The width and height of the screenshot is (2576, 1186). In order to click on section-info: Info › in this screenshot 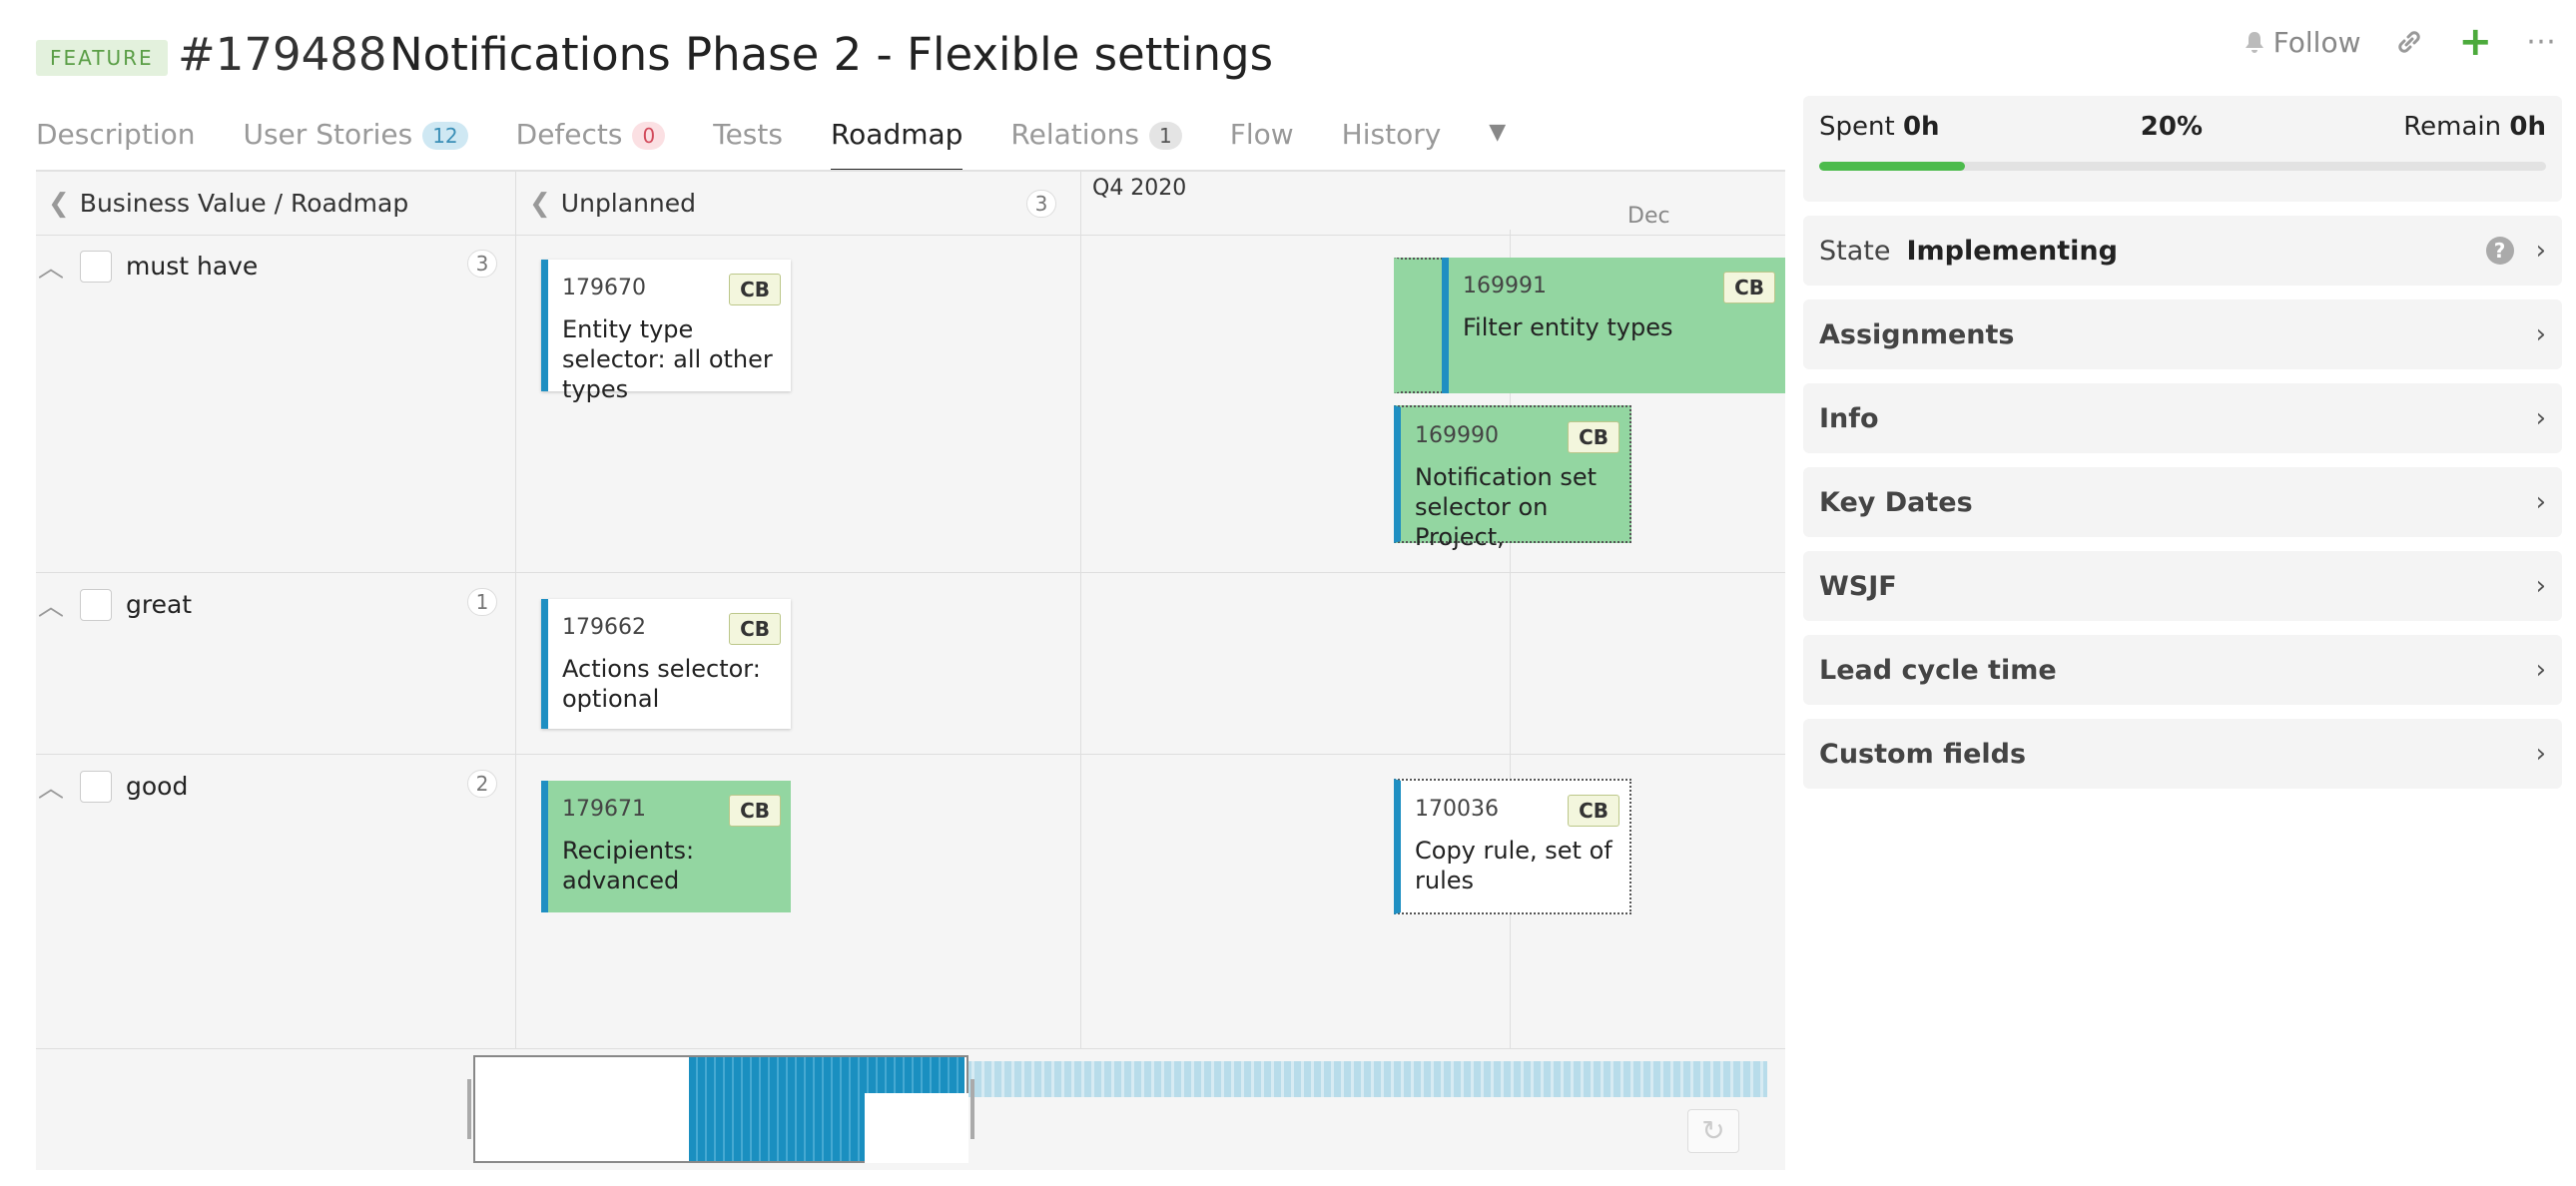, I will do `click(2182, 418)`.